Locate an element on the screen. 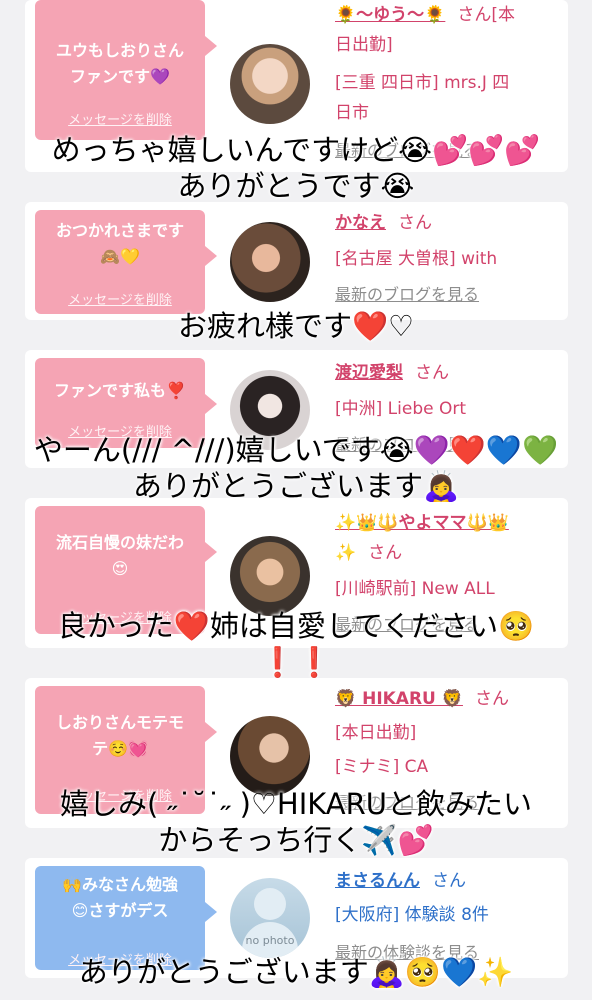 The image size is (592, 1000). blog-link: 最新のブログを見る is located at coordinates (447, 295).